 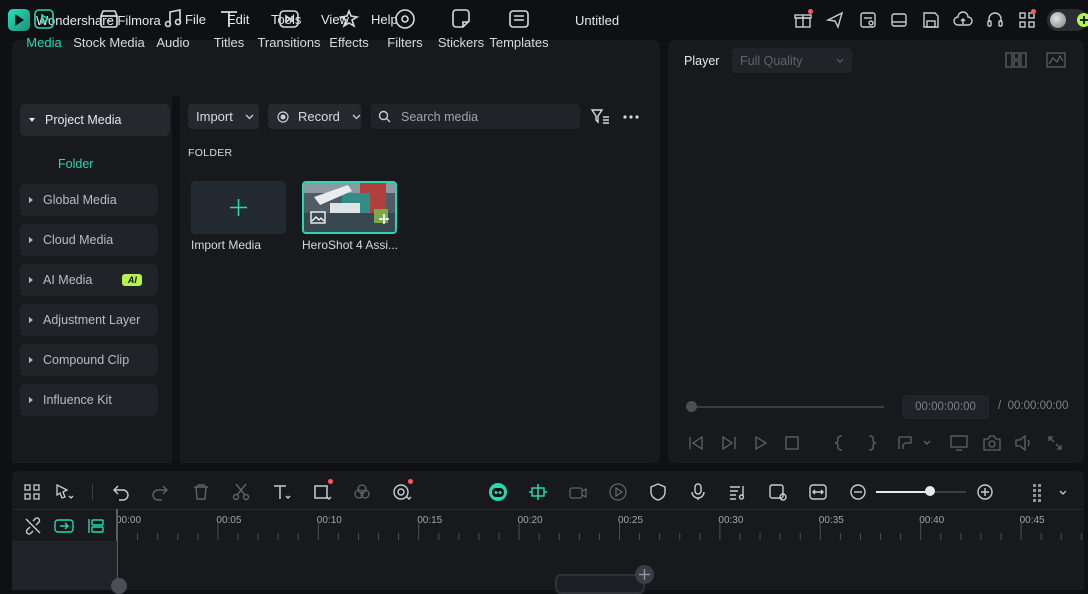 I want to click on sidebar-item-label: Cloud Media, so click(x=78, y=240).